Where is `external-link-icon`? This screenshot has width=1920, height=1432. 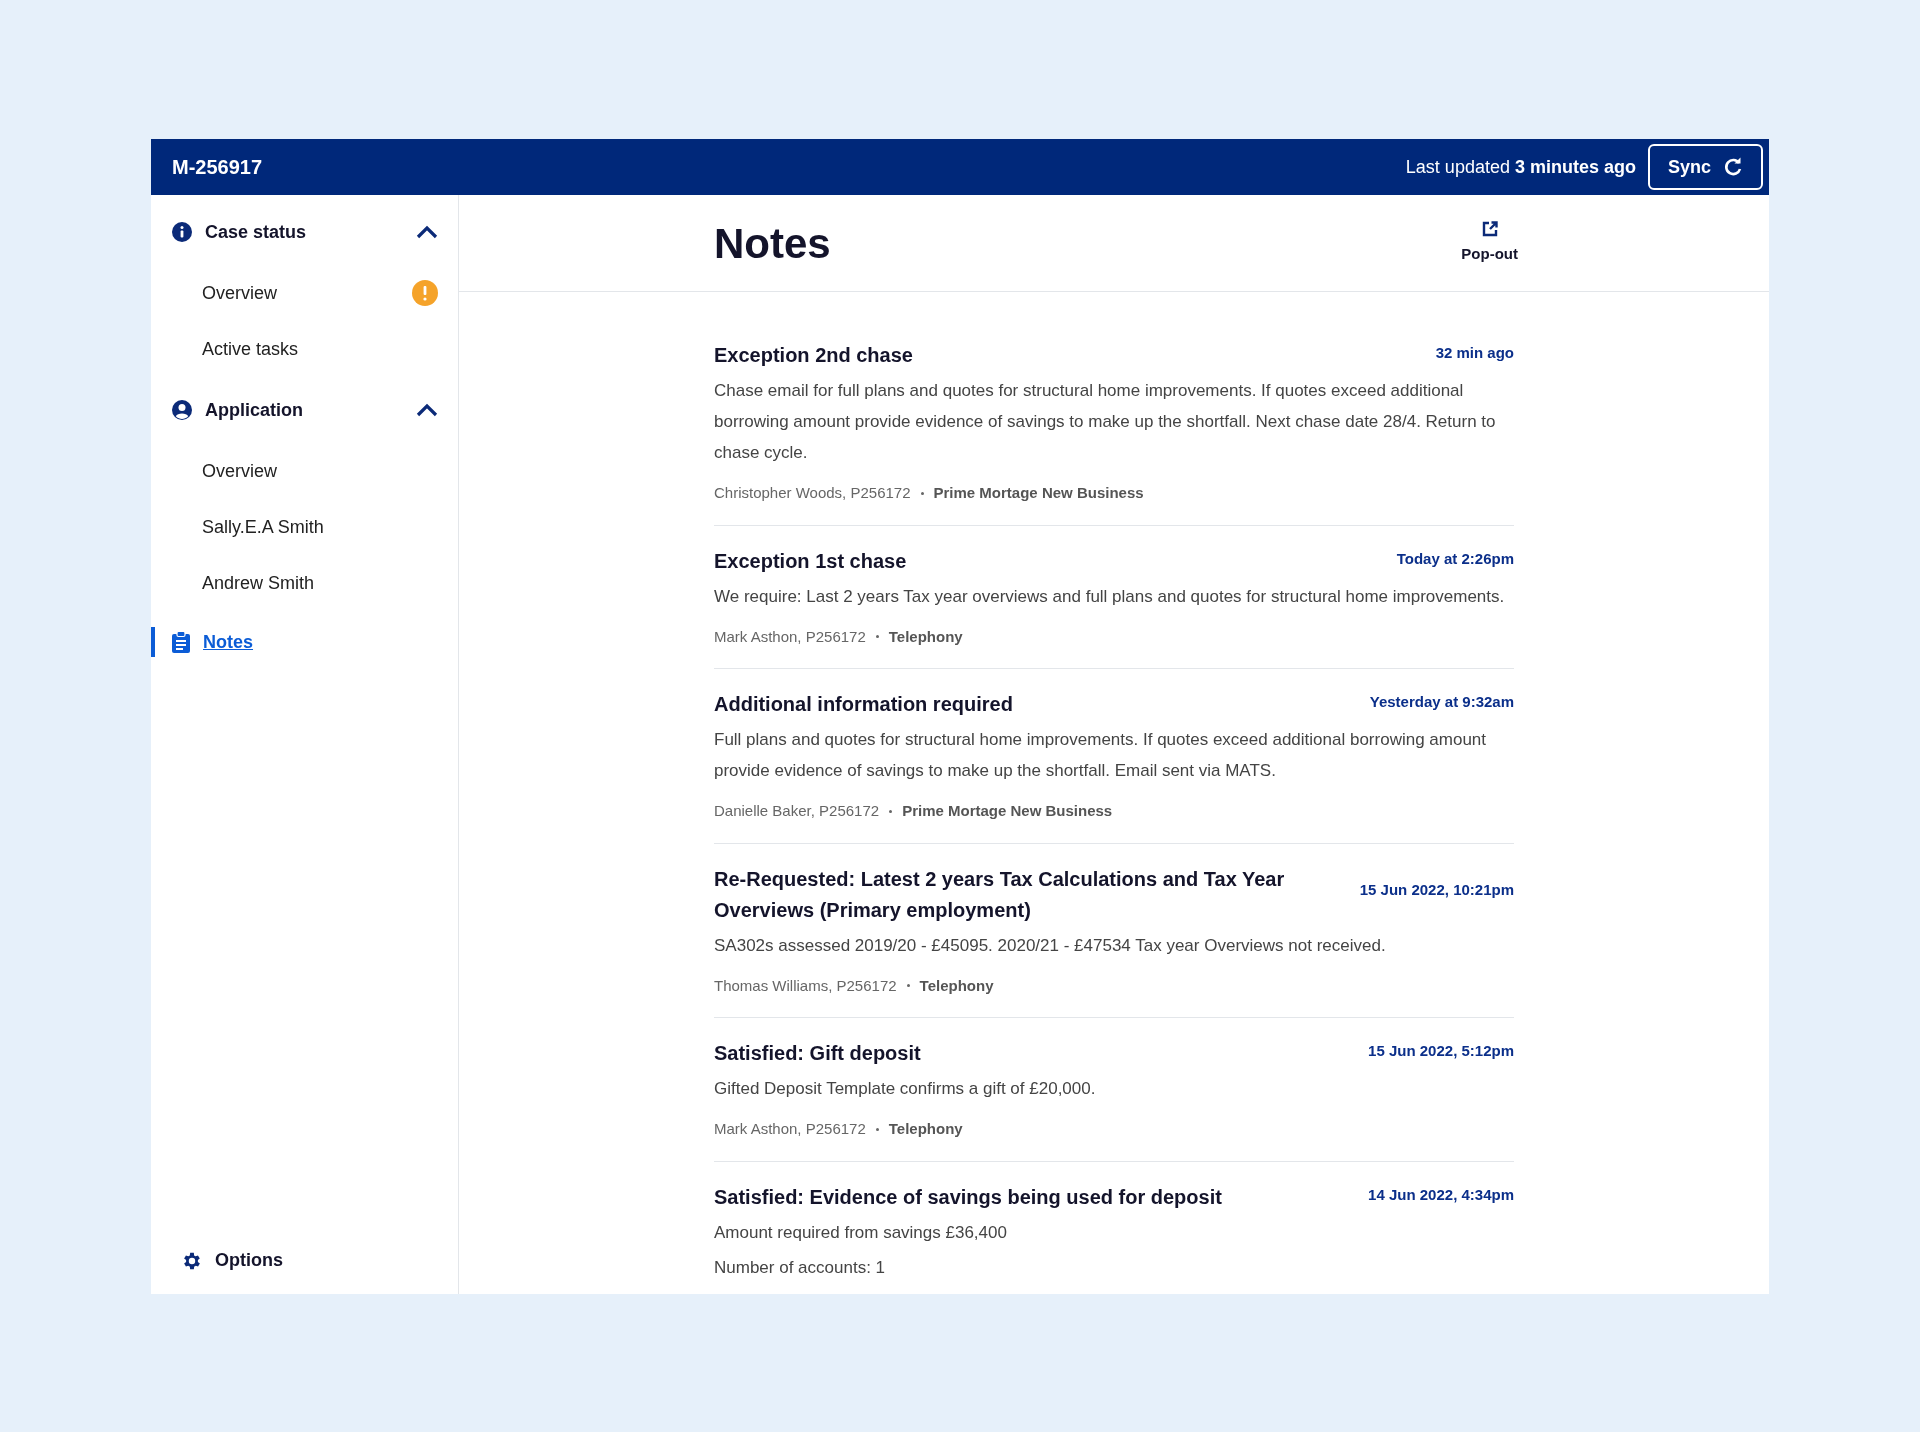 external-link-icon is located at coordinates (1489, 228).